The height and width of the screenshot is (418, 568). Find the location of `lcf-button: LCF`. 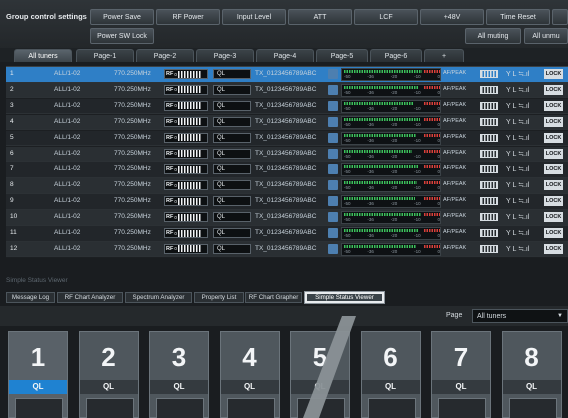

lcf-button: LCF is located at coordinates (386, 17).